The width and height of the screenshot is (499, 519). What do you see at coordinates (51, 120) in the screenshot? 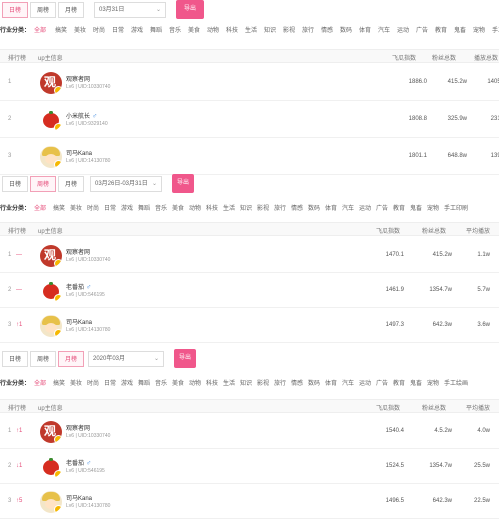
I see `avatar` at bounding box center [51, 120].